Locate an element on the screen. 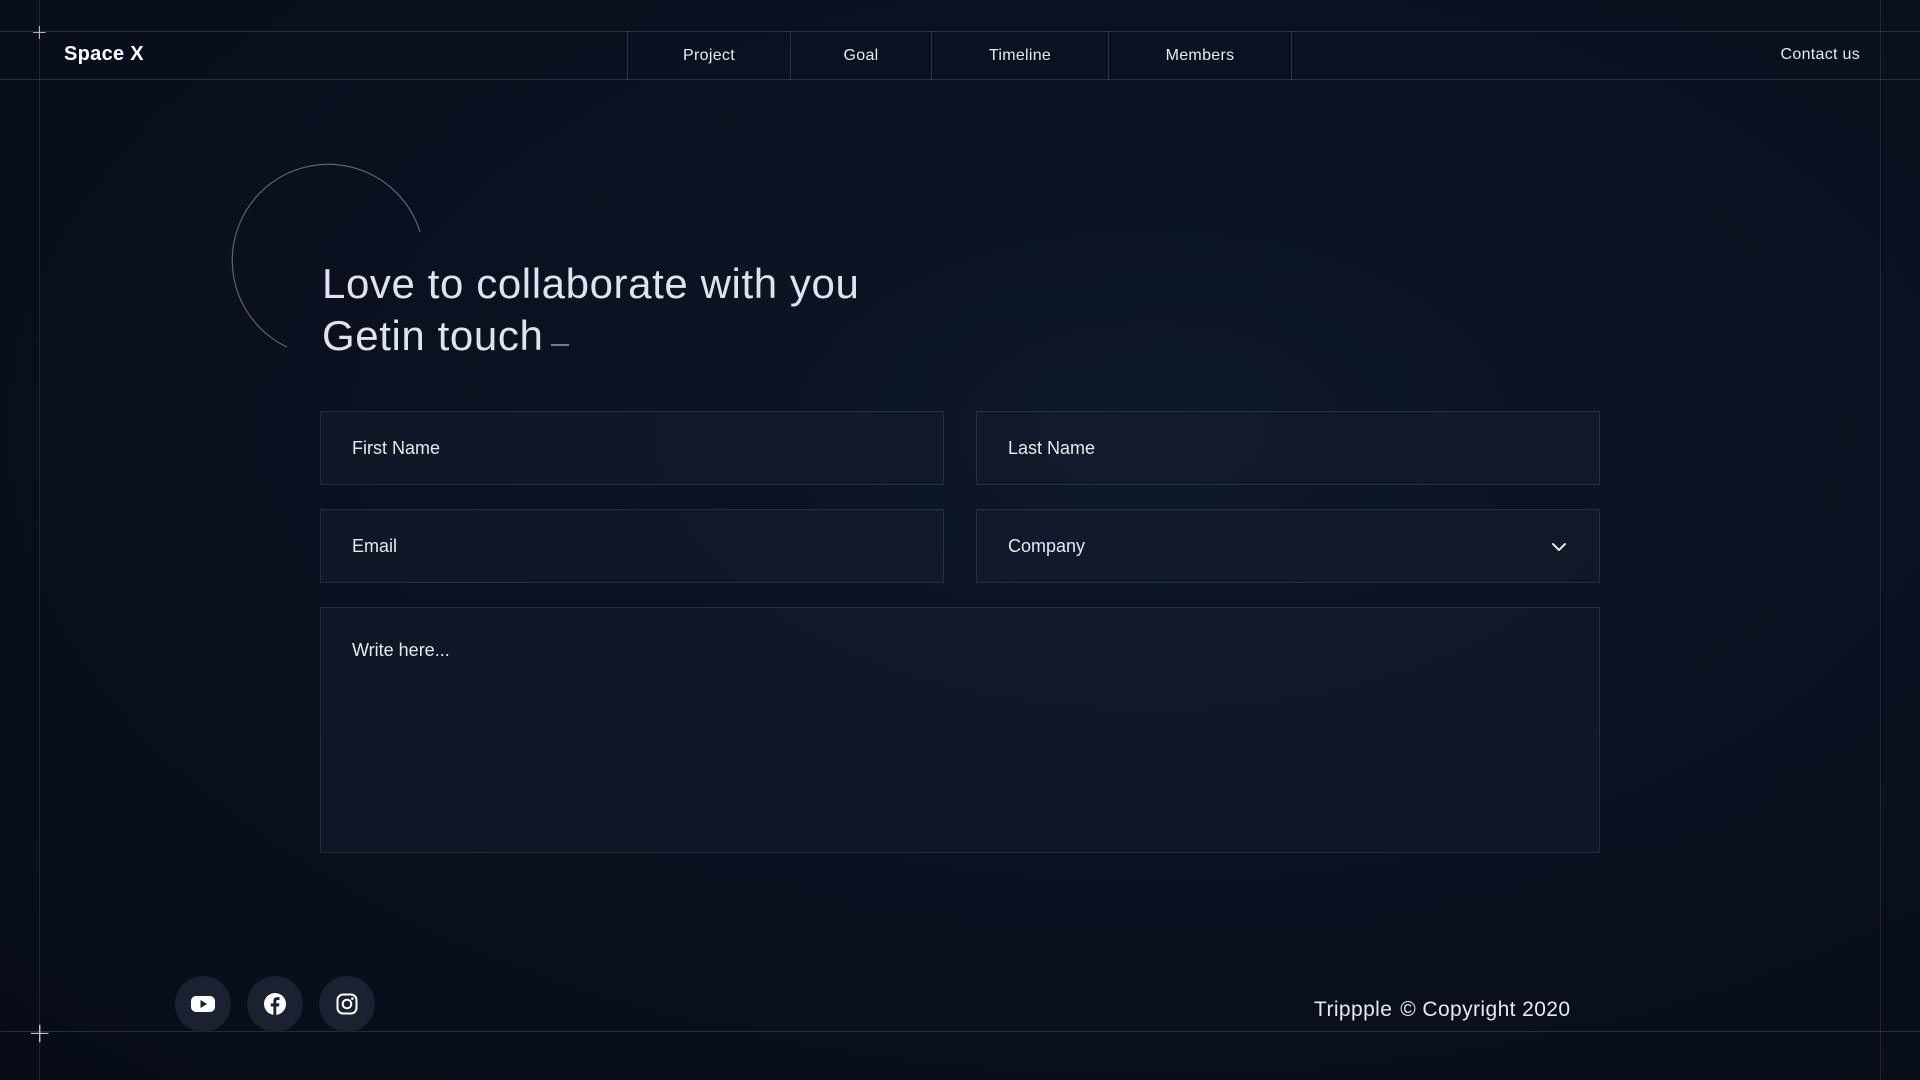 This screenshot has width=1920, height=1080. nav-item-project: Project is located at coordinates (708, 55).